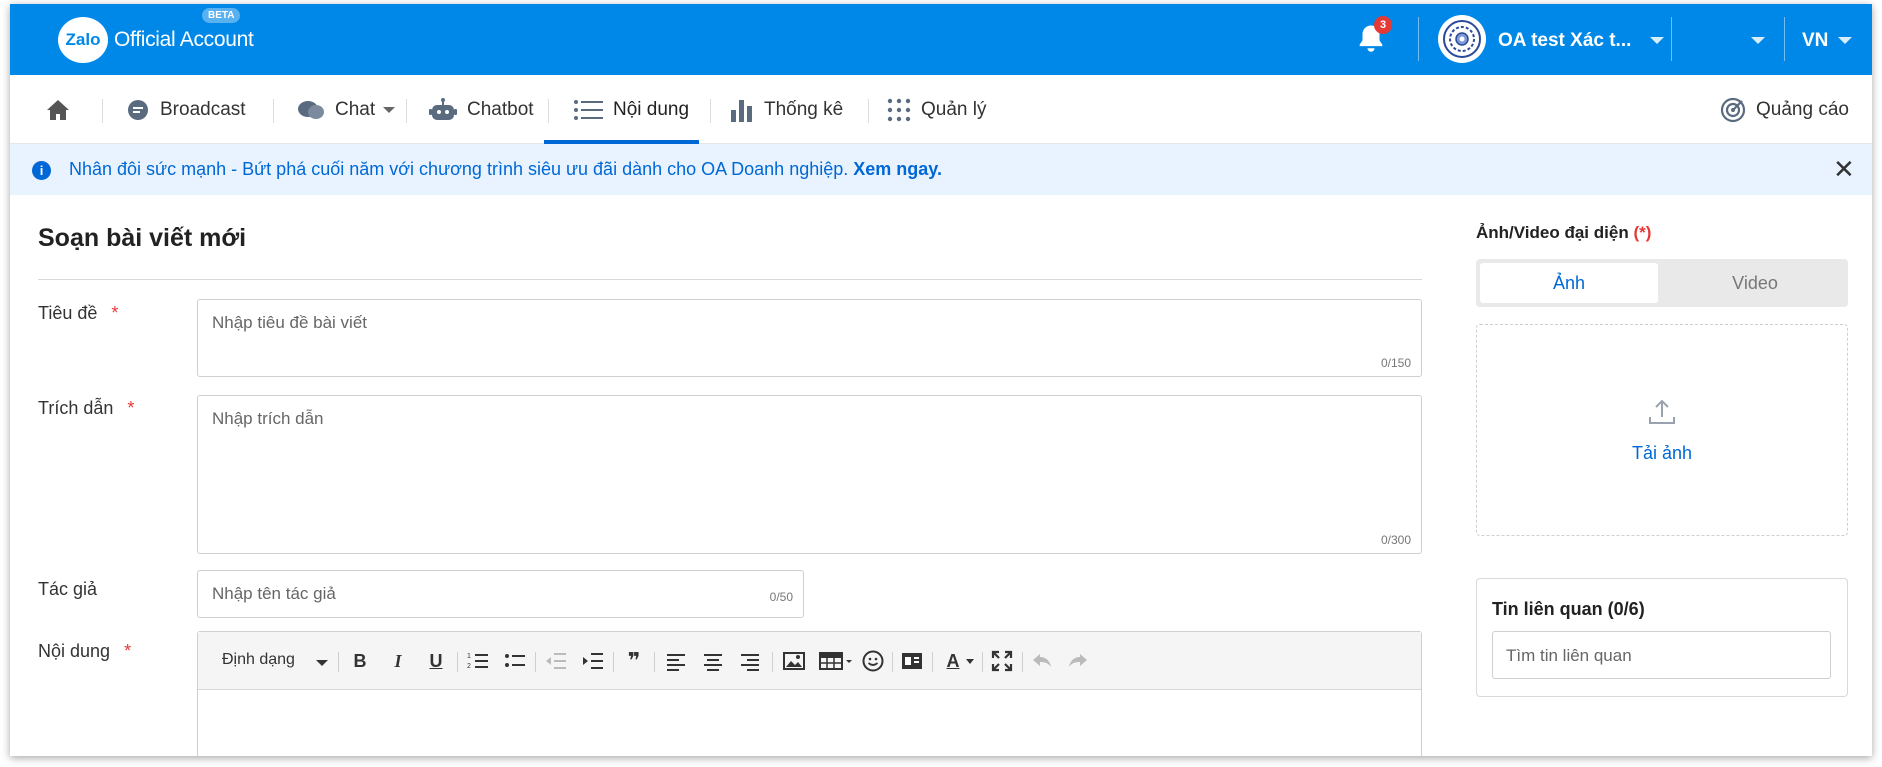  Describe the element at coordinates (651, 109) in the screenshot. I see `nav-label: Nội dung` at that location.